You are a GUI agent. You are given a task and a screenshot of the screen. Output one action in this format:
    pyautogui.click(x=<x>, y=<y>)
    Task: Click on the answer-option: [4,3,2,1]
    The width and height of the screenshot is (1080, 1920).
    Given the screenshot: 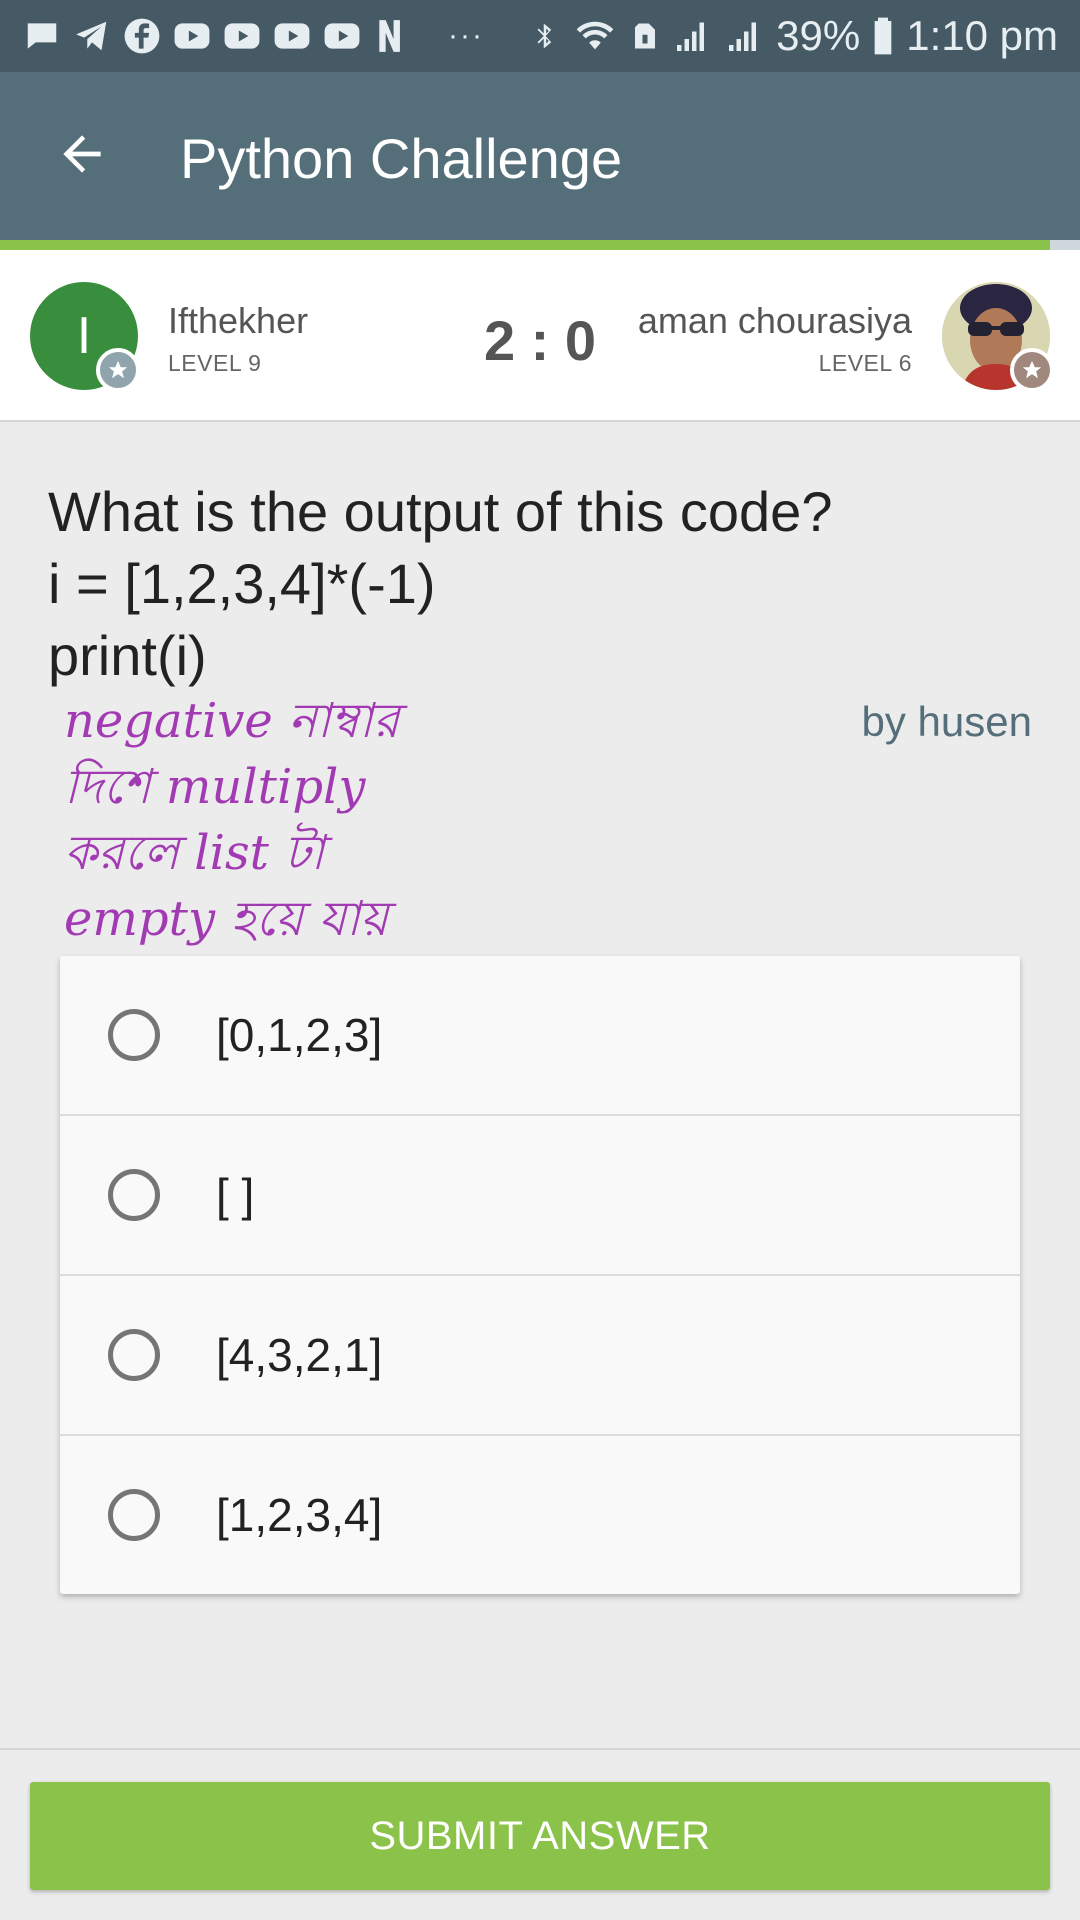 What is the action you would take?
    pyautogui.click(x=540, y=1356)
    